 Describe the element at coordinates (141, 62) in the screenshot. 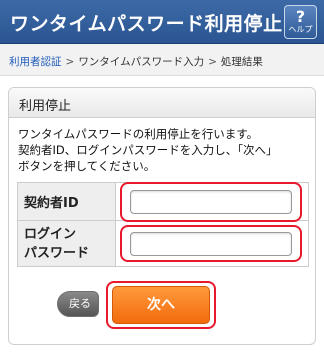

I see `breadcrumb-otp-input: ワンタイムパスワード入力` at that location.